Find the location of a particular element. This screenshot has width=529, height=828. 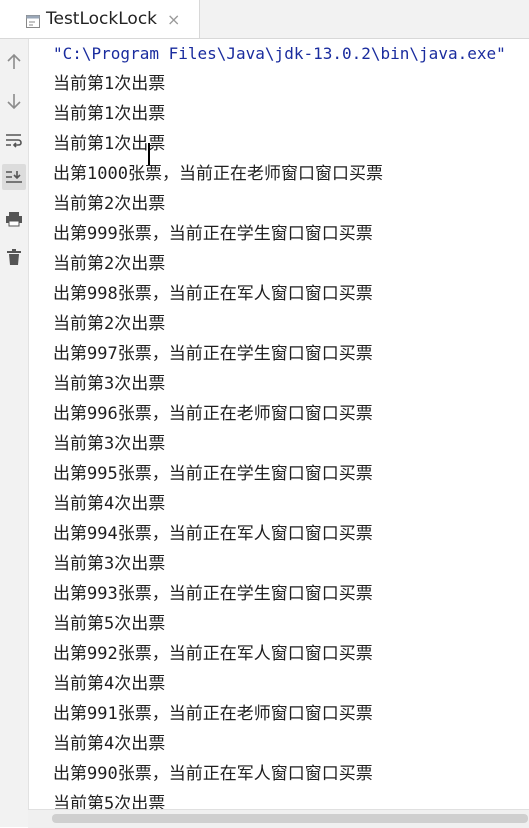

up-arrow-icon is located at coordinates (14, 62).